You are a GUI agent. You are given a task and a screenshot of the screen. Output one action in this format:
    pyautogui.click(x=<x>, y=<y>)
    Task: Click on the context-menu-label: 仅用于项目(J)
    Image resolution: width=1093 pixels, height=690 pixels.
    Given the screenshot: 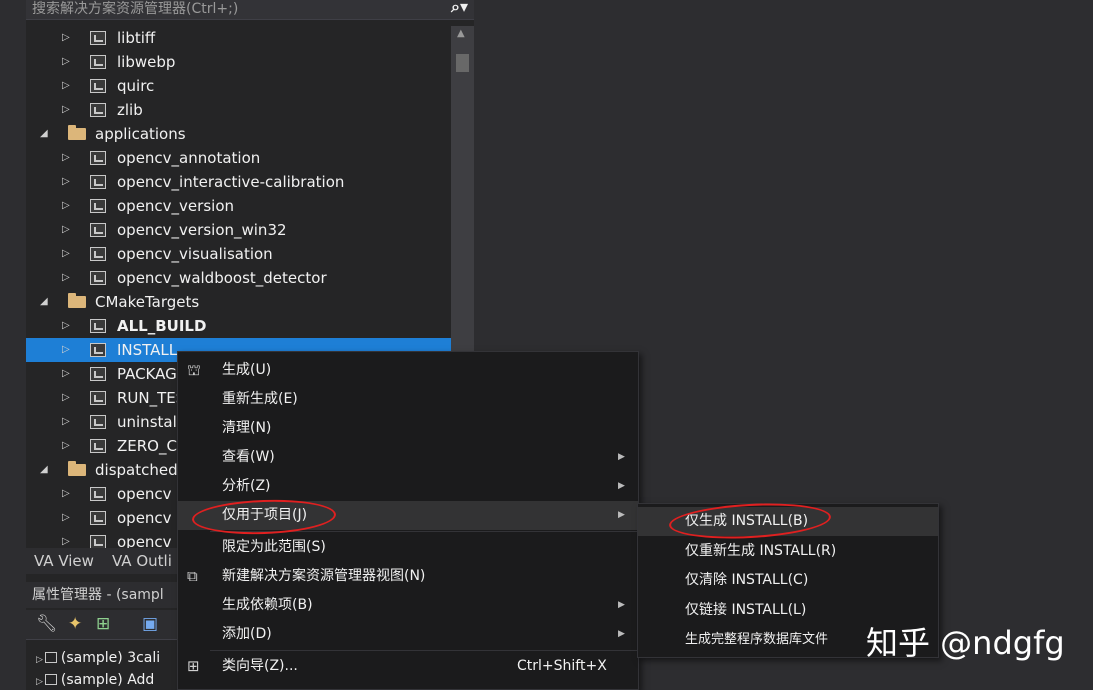 What is the action you would take?
    pyautogui.click(x=265, y=515)
    